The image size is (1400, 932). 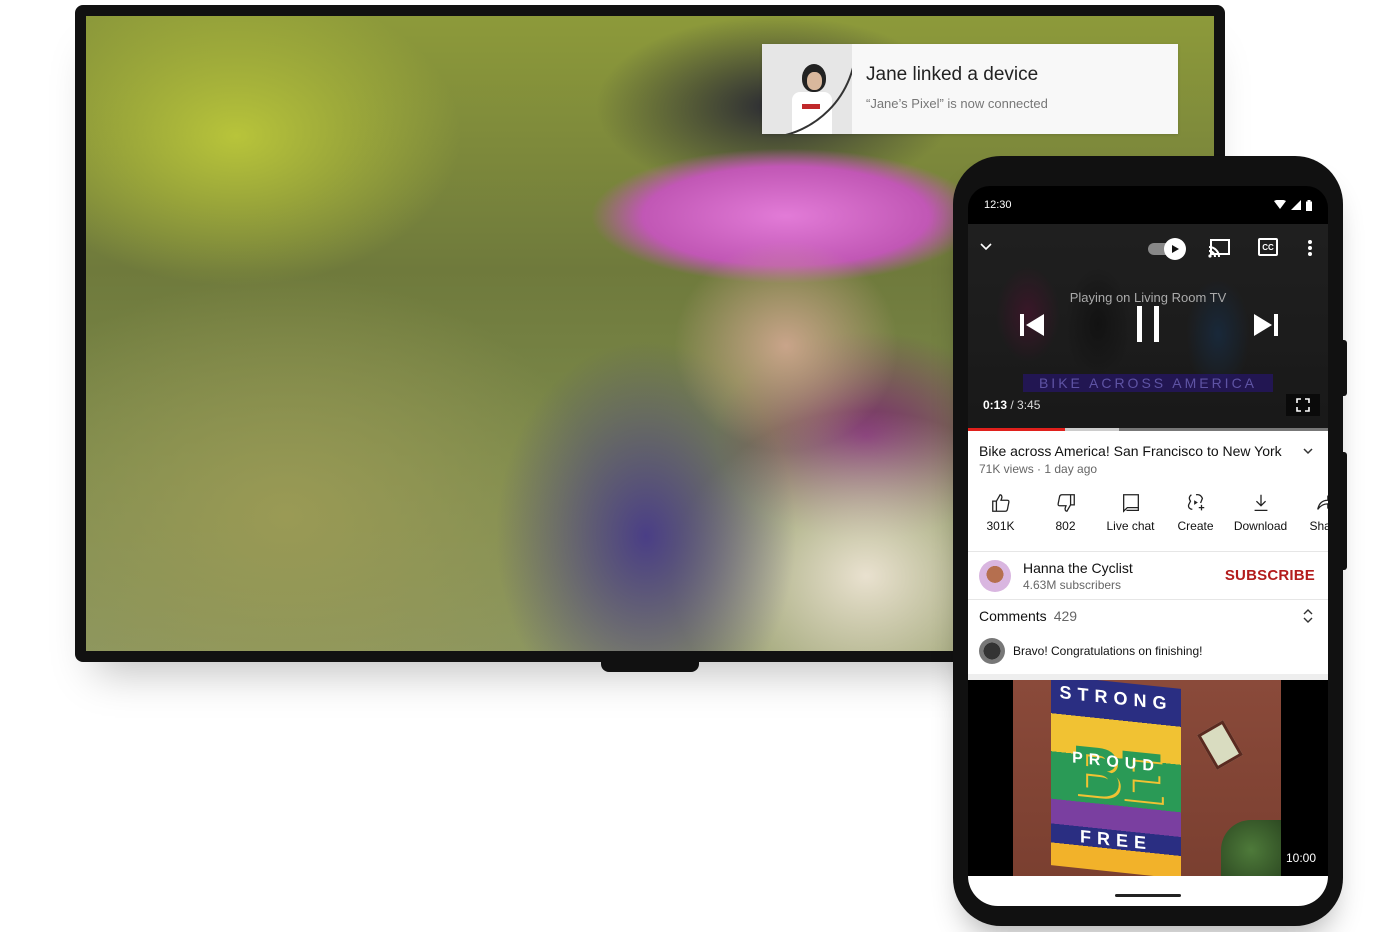 What do you see at coordinates (1268, 247) in the screenshot?
I see `captions-button: CC` at bounding box center [1268, 247].